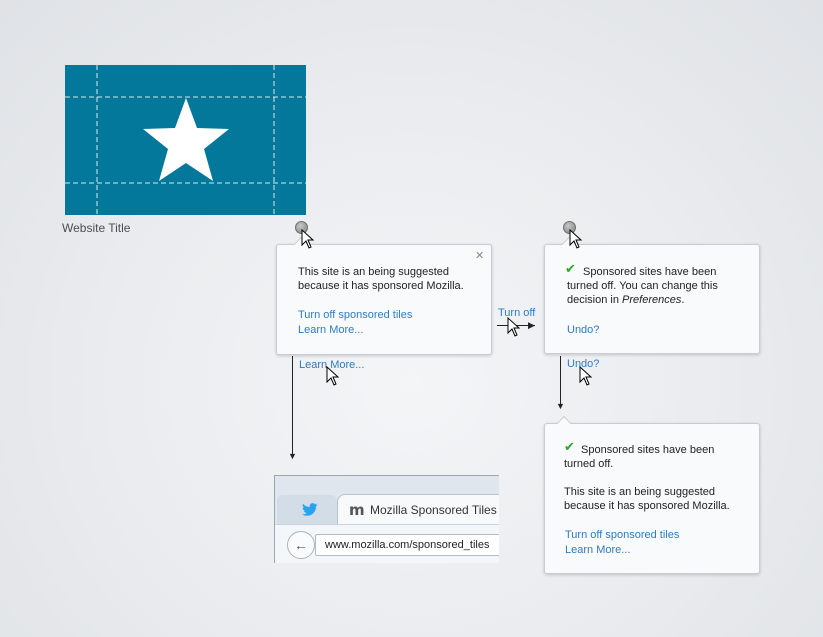 The width and height of the screenshot is (823, 637). What do you see at coordinates (589, 464) in the screenshot?
I see `panel-message-line: turned off.` at bounding box center [589, 464].